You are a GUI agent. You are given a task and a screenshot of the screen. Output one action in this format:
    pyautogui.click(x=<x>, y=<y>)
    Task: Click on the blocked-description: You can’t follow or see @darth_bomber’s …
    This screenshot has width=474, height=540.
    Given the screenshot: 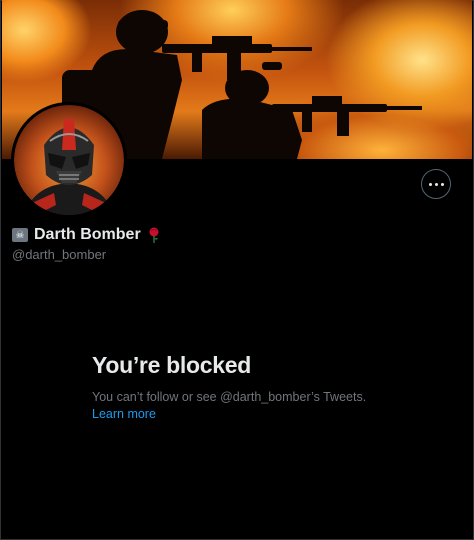 What is the action you would take?
    pyautogui.click(x=229, y=397)
    